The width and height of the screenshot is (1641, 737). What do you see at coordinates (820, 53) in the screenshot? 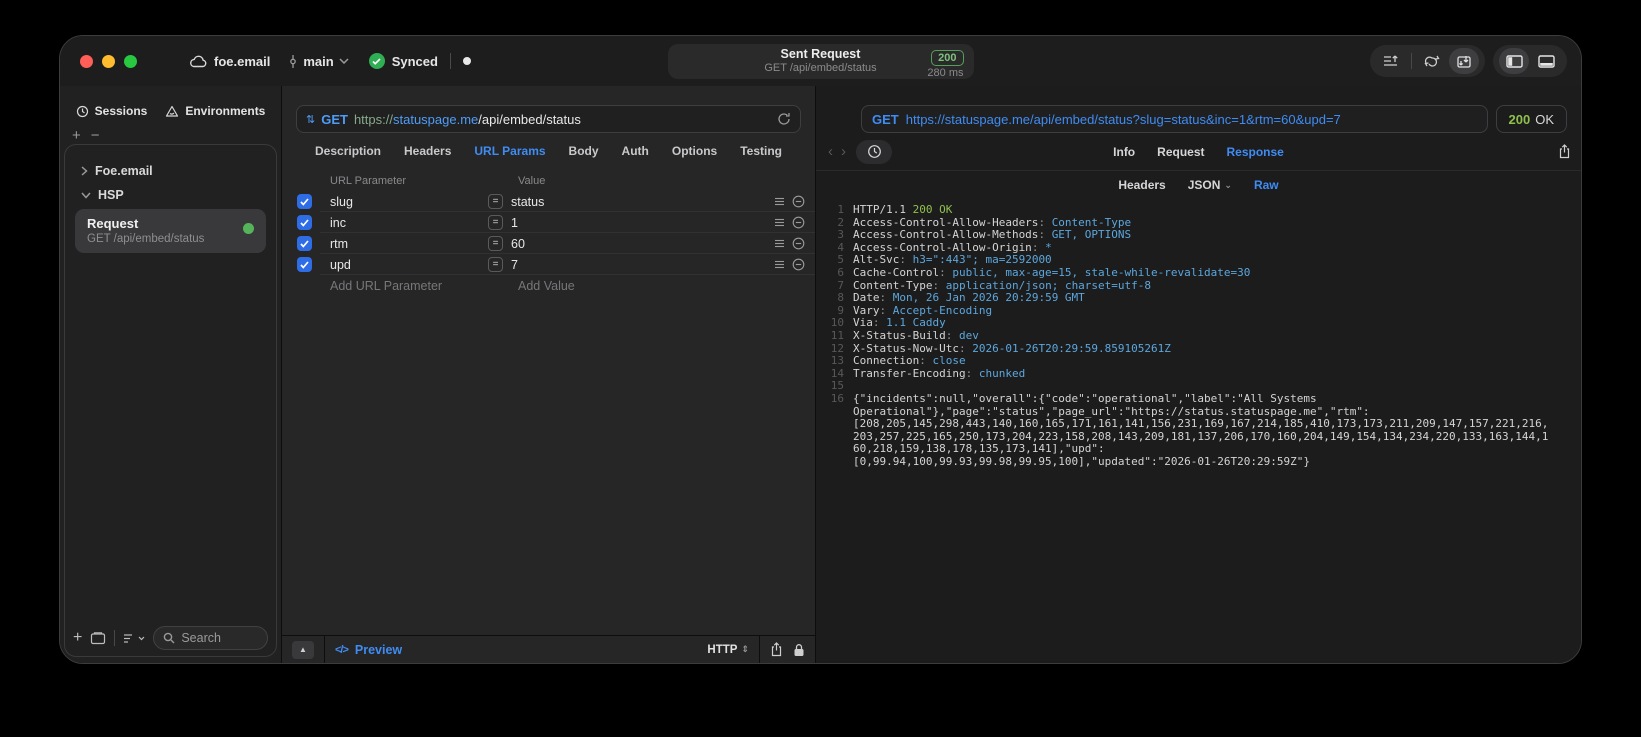
I see `sent-request-title: Sent Request` at bounding box center [820, 53].